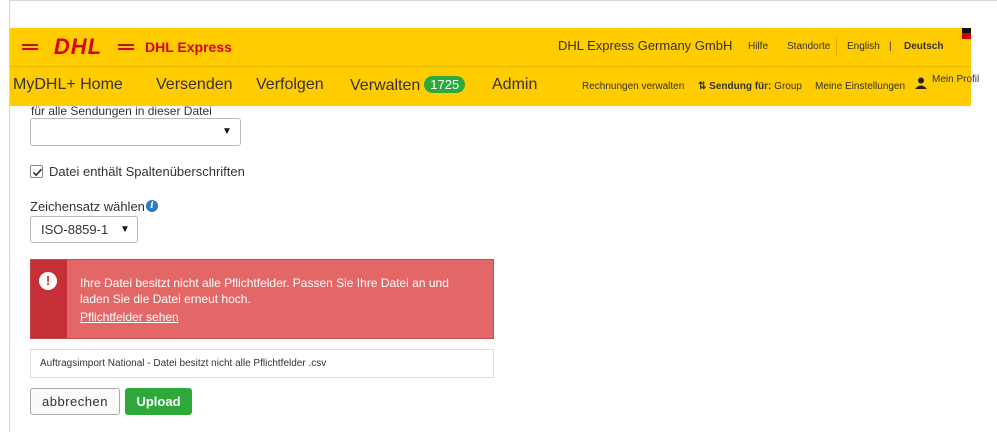  I want to click on nav-admin: Admin, so click(514, 85).